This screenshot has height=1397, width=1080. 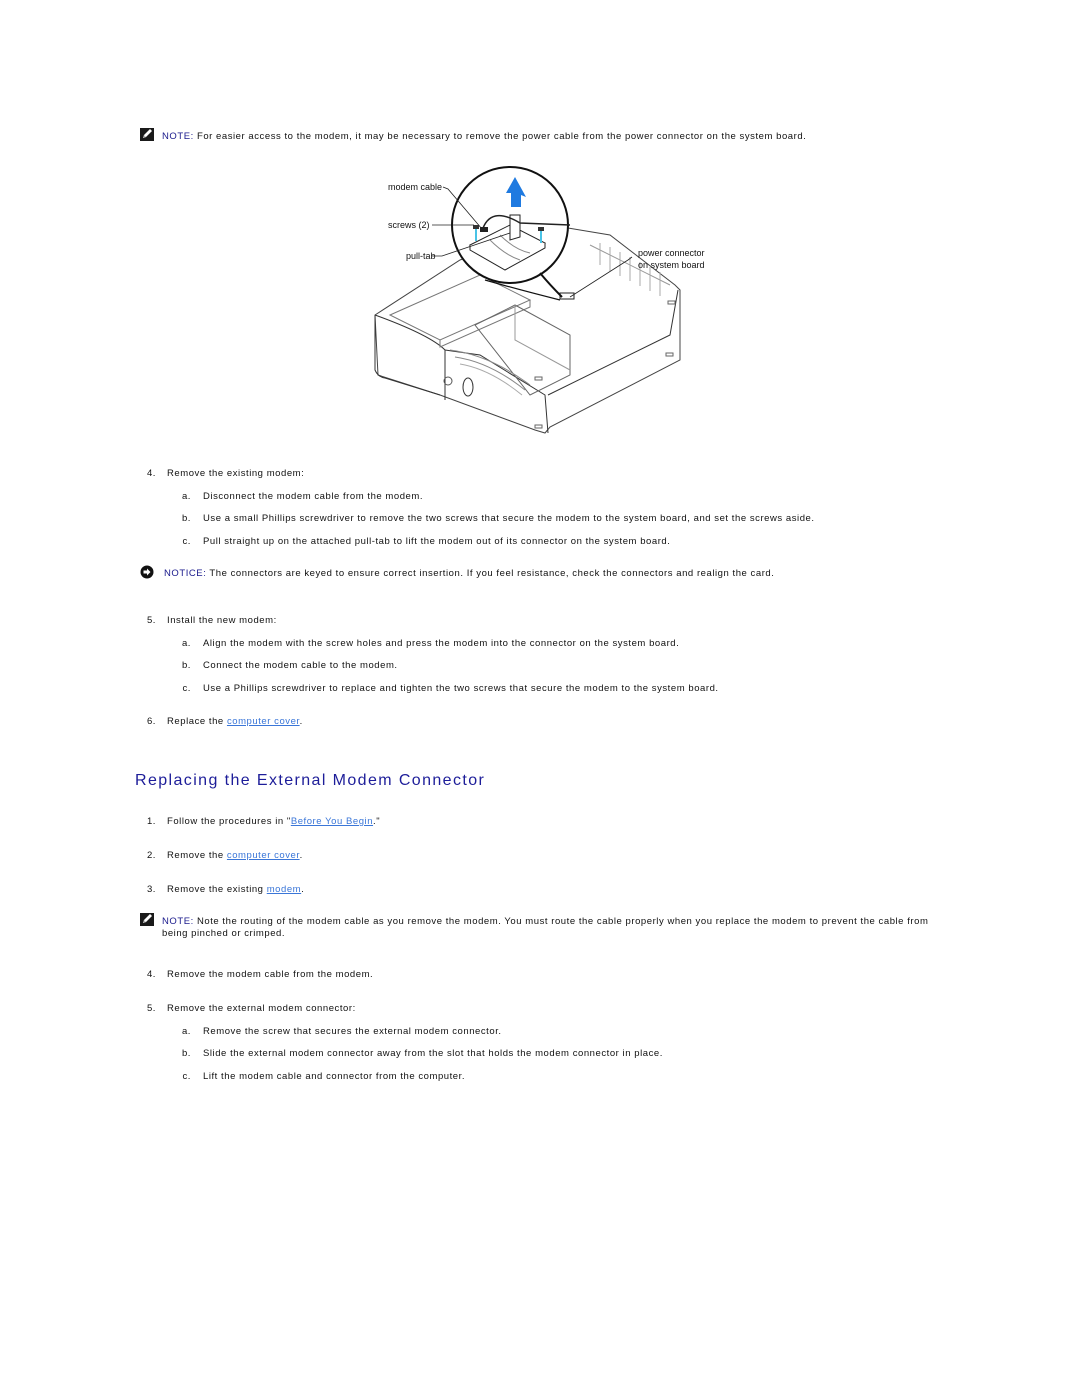 I want to click on step-text: Remove the external modem connector:, so click(x=261, y=1008).